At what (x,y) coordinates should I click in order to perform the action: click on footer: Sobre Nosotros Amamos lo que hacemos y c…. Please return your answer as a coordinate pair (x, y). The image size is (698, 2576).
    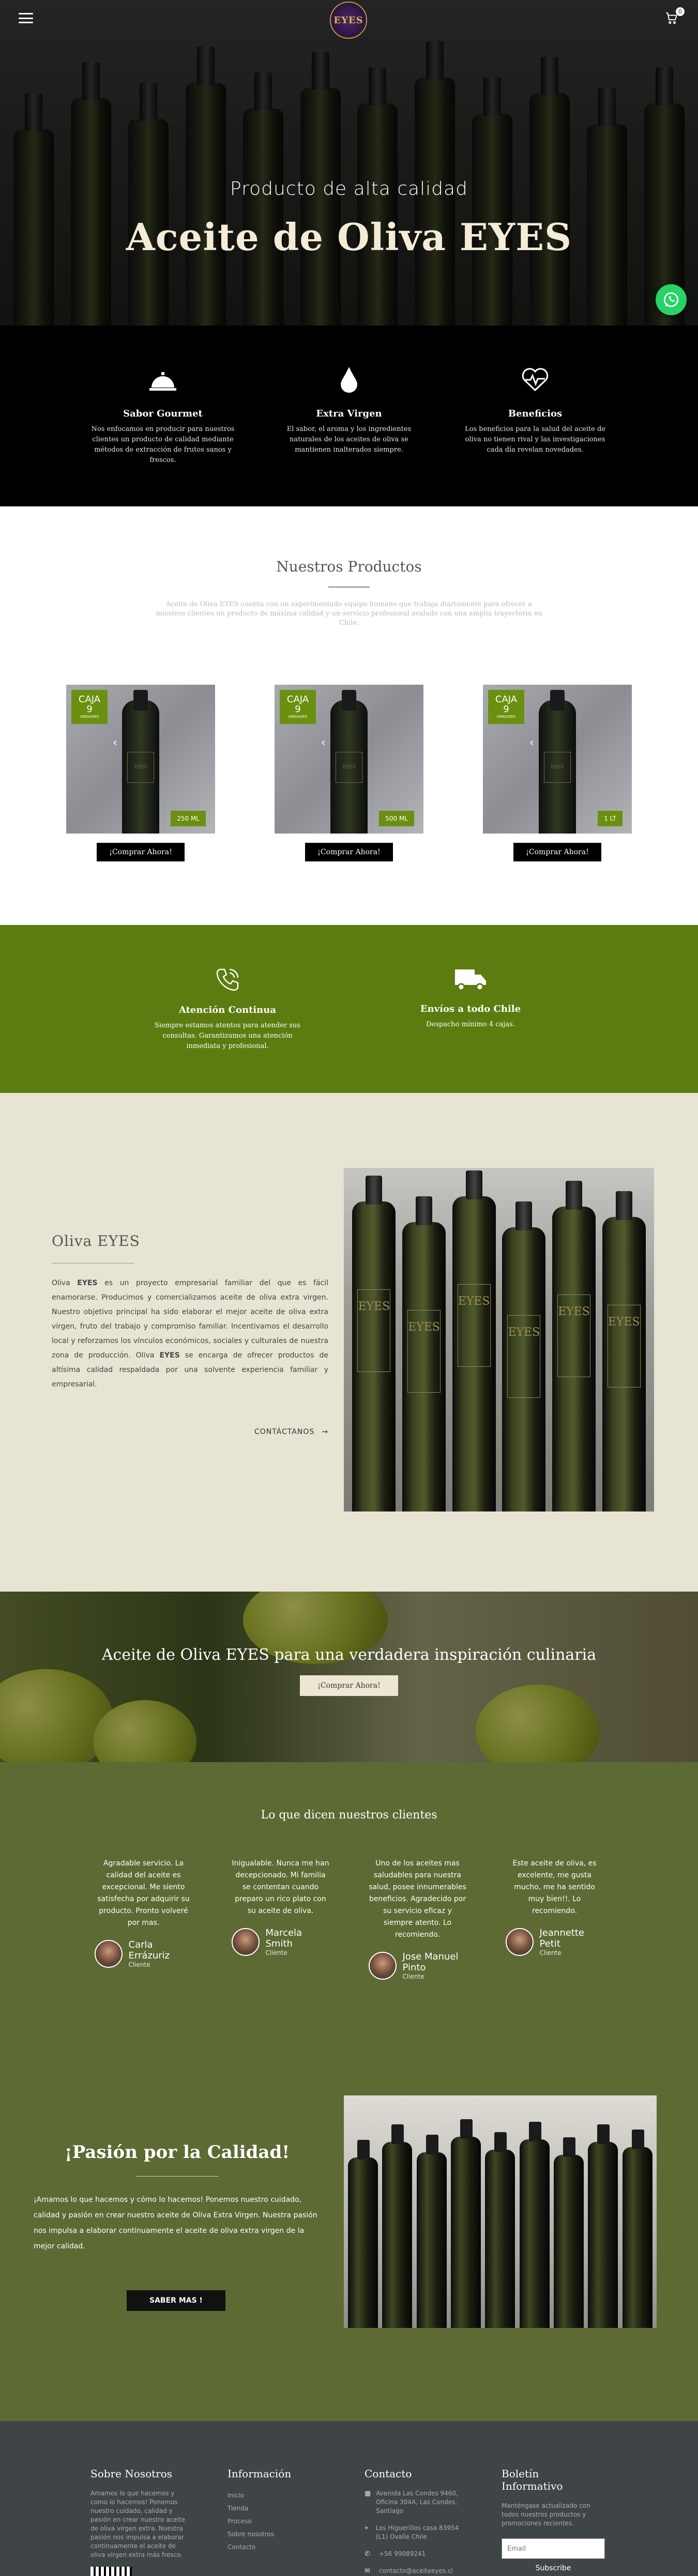
    Looking at the image, I should click on (349, 2498).